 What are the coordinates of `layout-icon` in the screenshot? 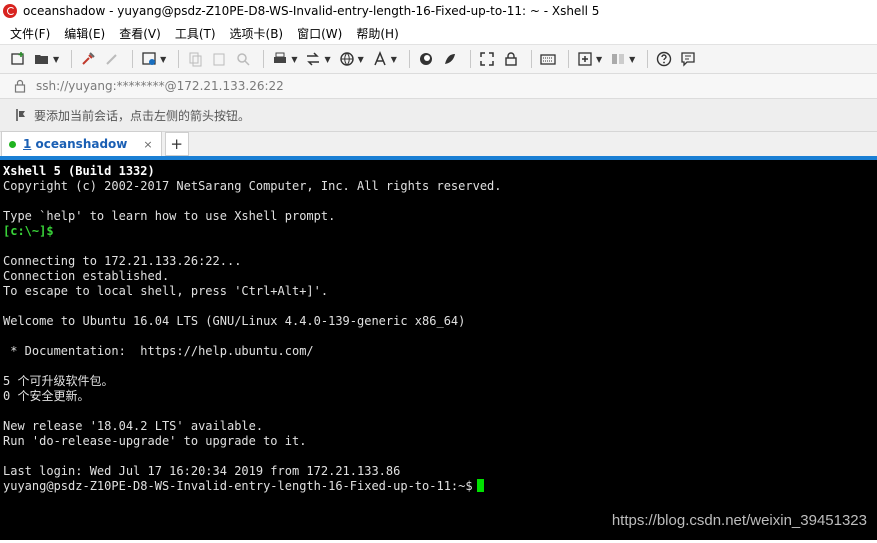 It's located at (618, 59).